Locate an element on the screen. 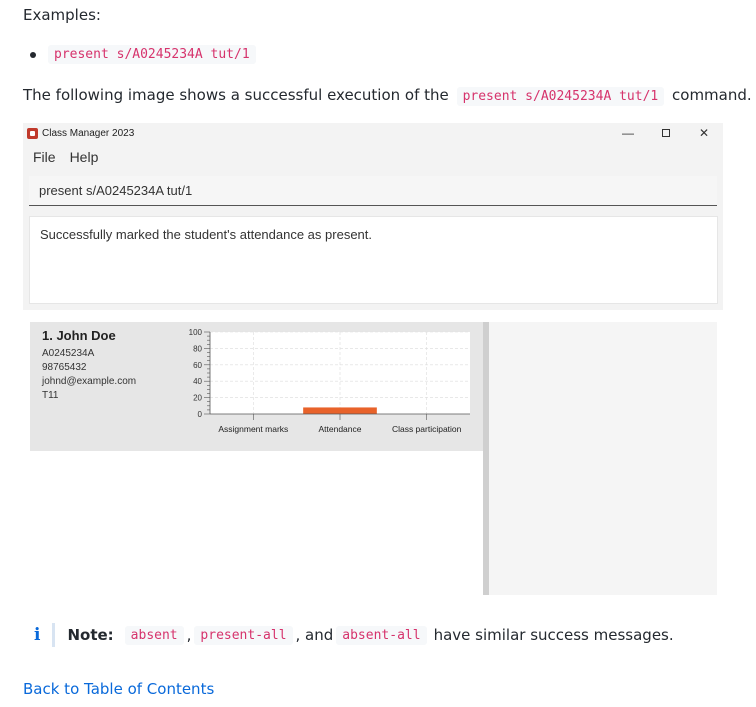  info-icon: i is located at coordinates (37, 635).